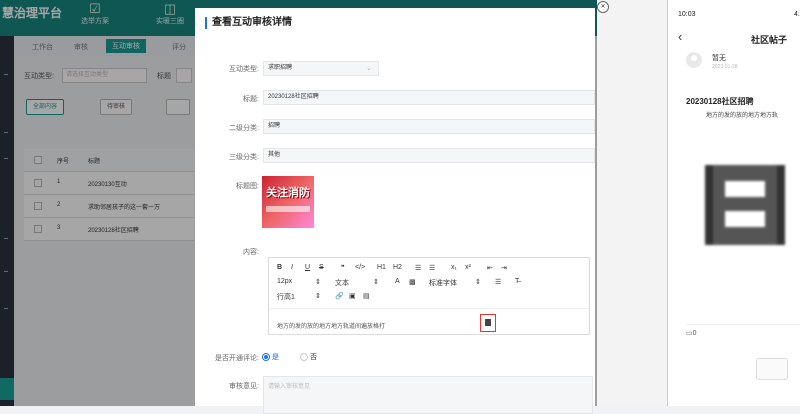 The width and height of the screenshot is (800, 414). What do you see at coordinates (454, 267) in the screenshot?
I see `subscript-button: x₁` at bounding box center [454, 267].